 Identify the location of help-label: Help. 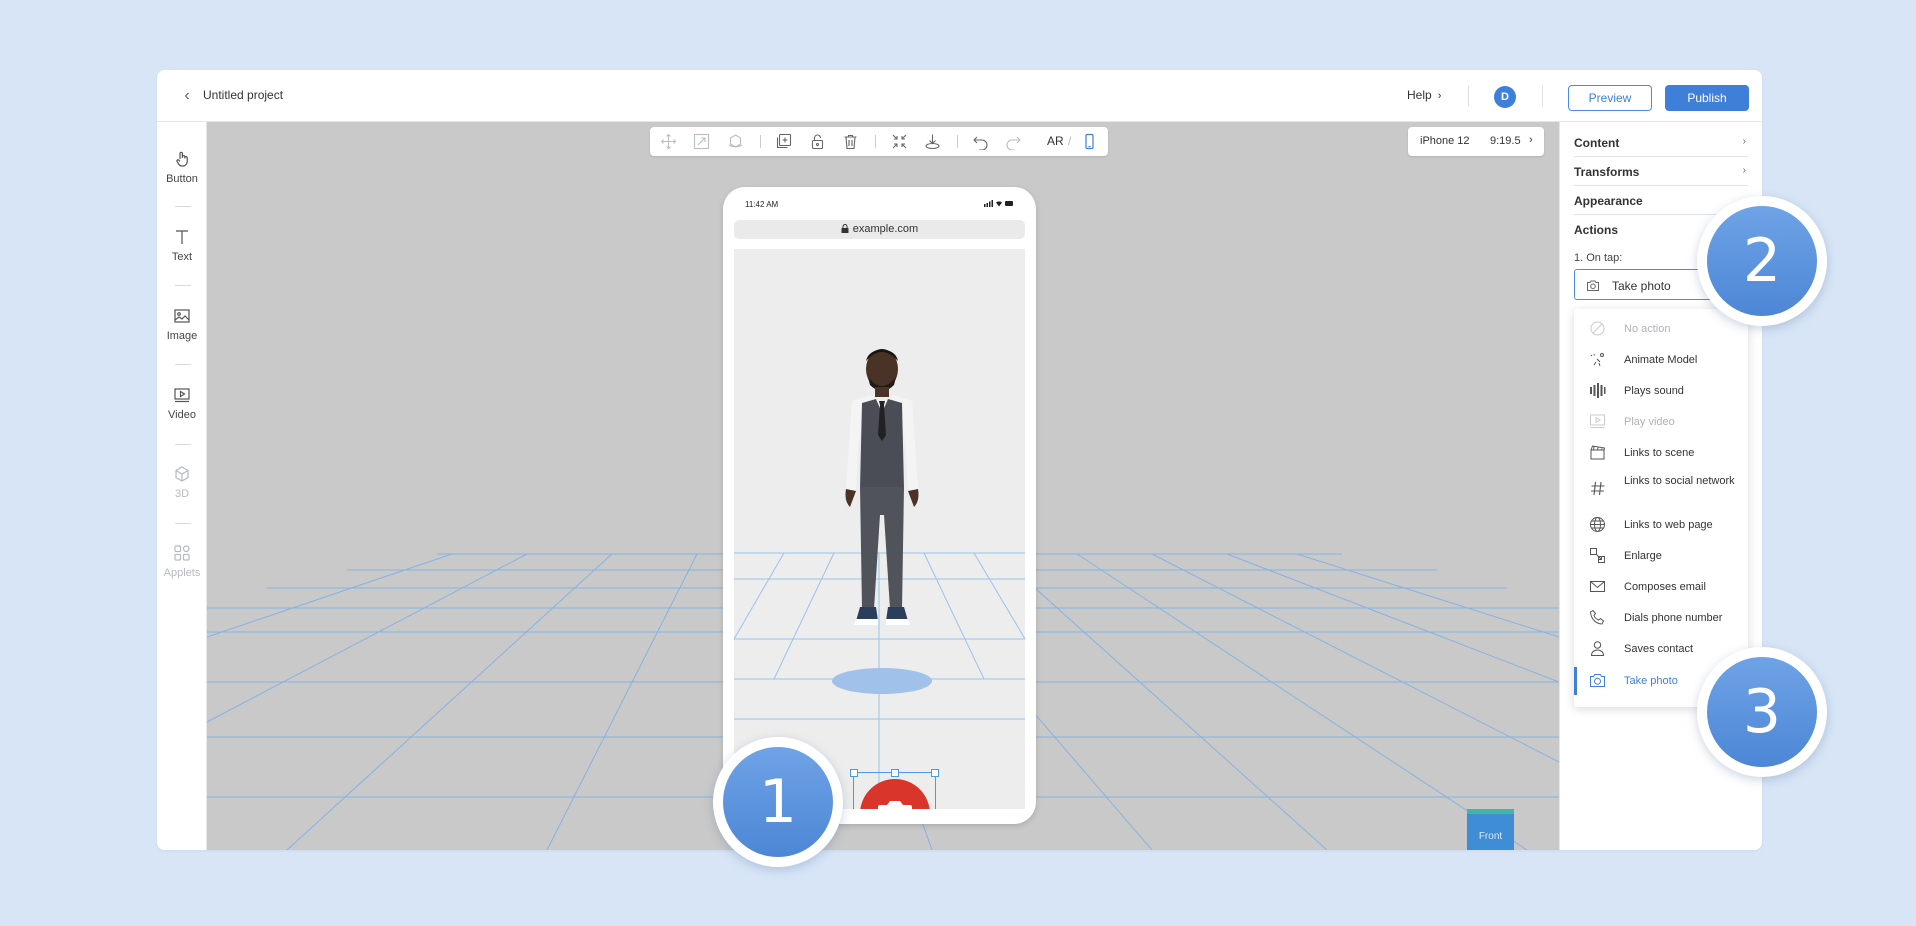
(1419, 95).